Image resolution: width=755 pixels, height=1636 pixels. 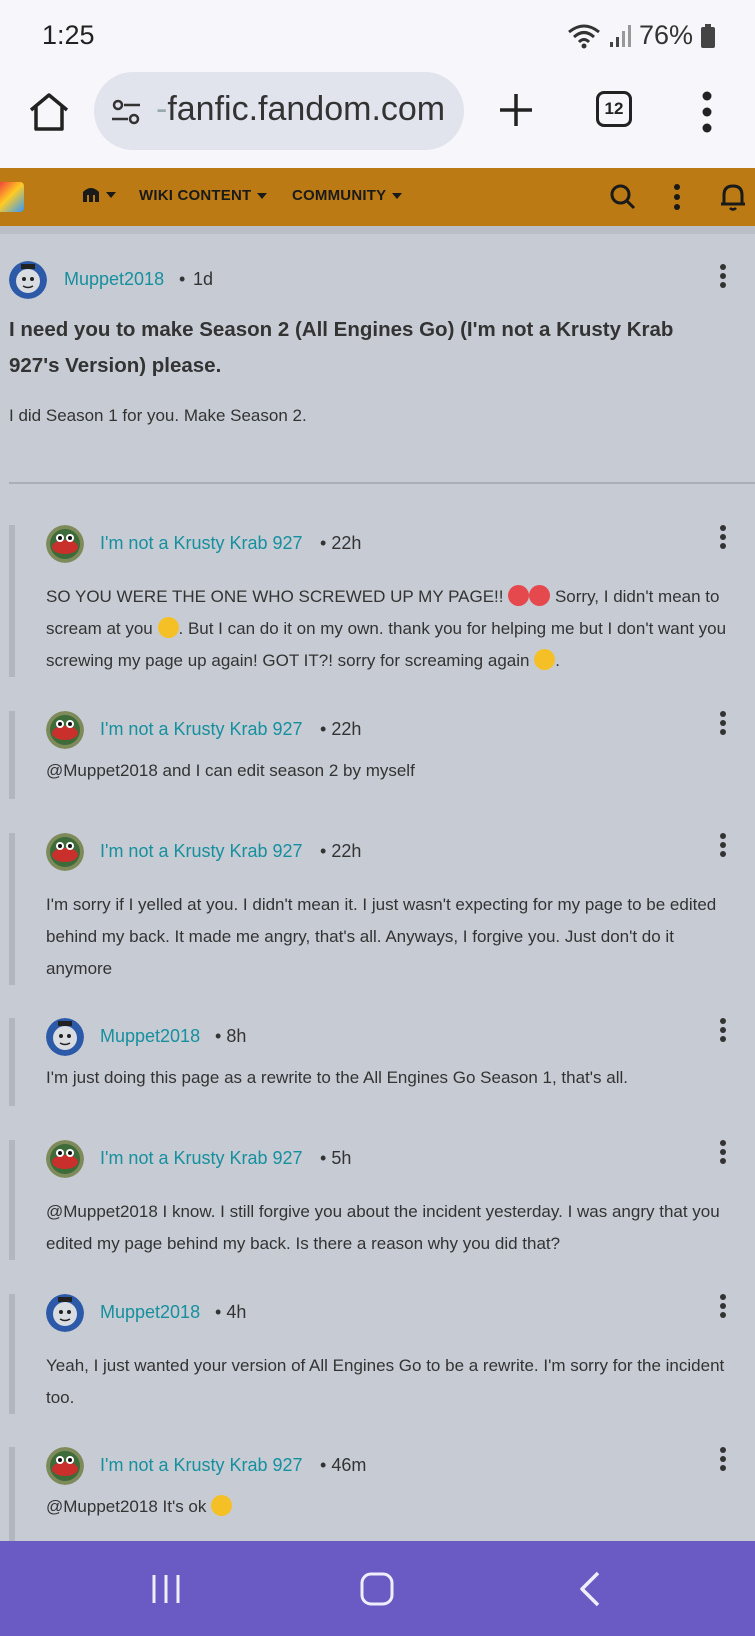 I want to click on home-icon, so click(x=49, y=112).